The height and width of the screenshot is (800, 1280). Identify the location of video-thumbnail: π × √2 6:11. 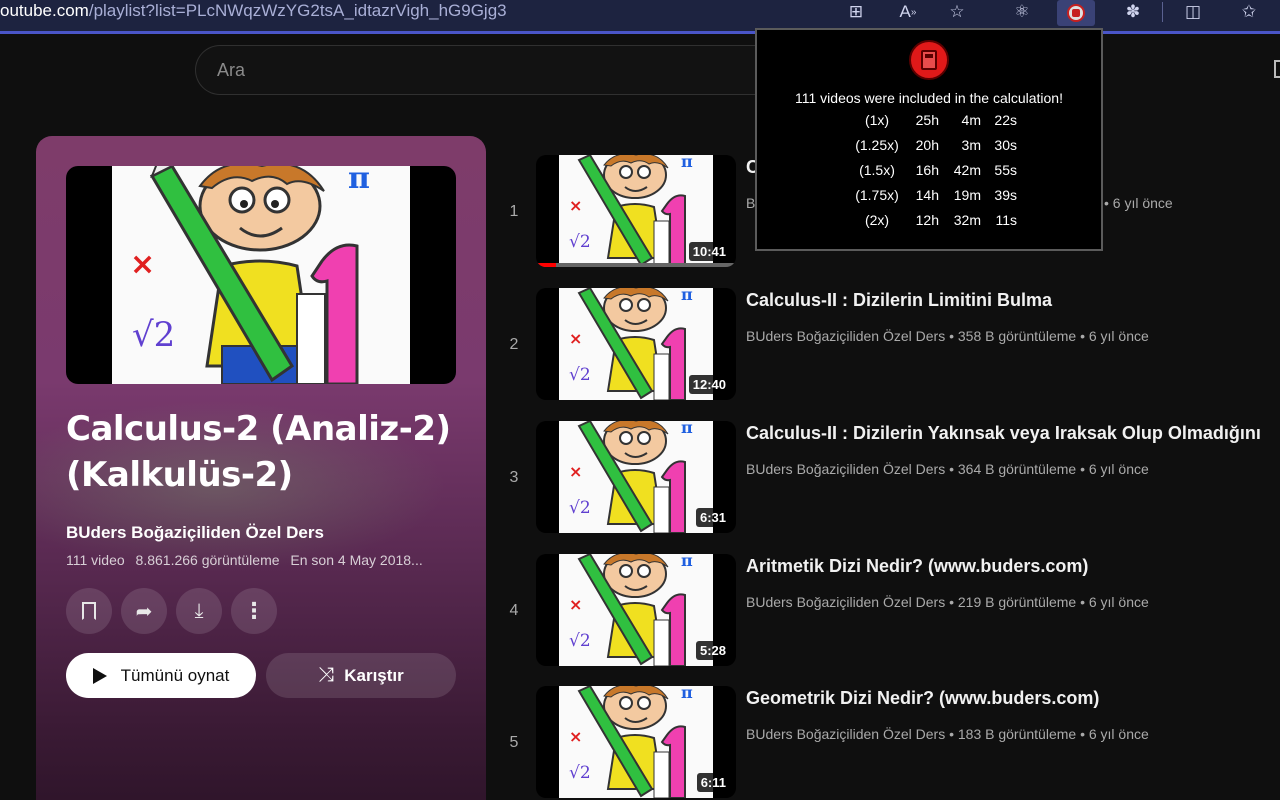
(636, 742).